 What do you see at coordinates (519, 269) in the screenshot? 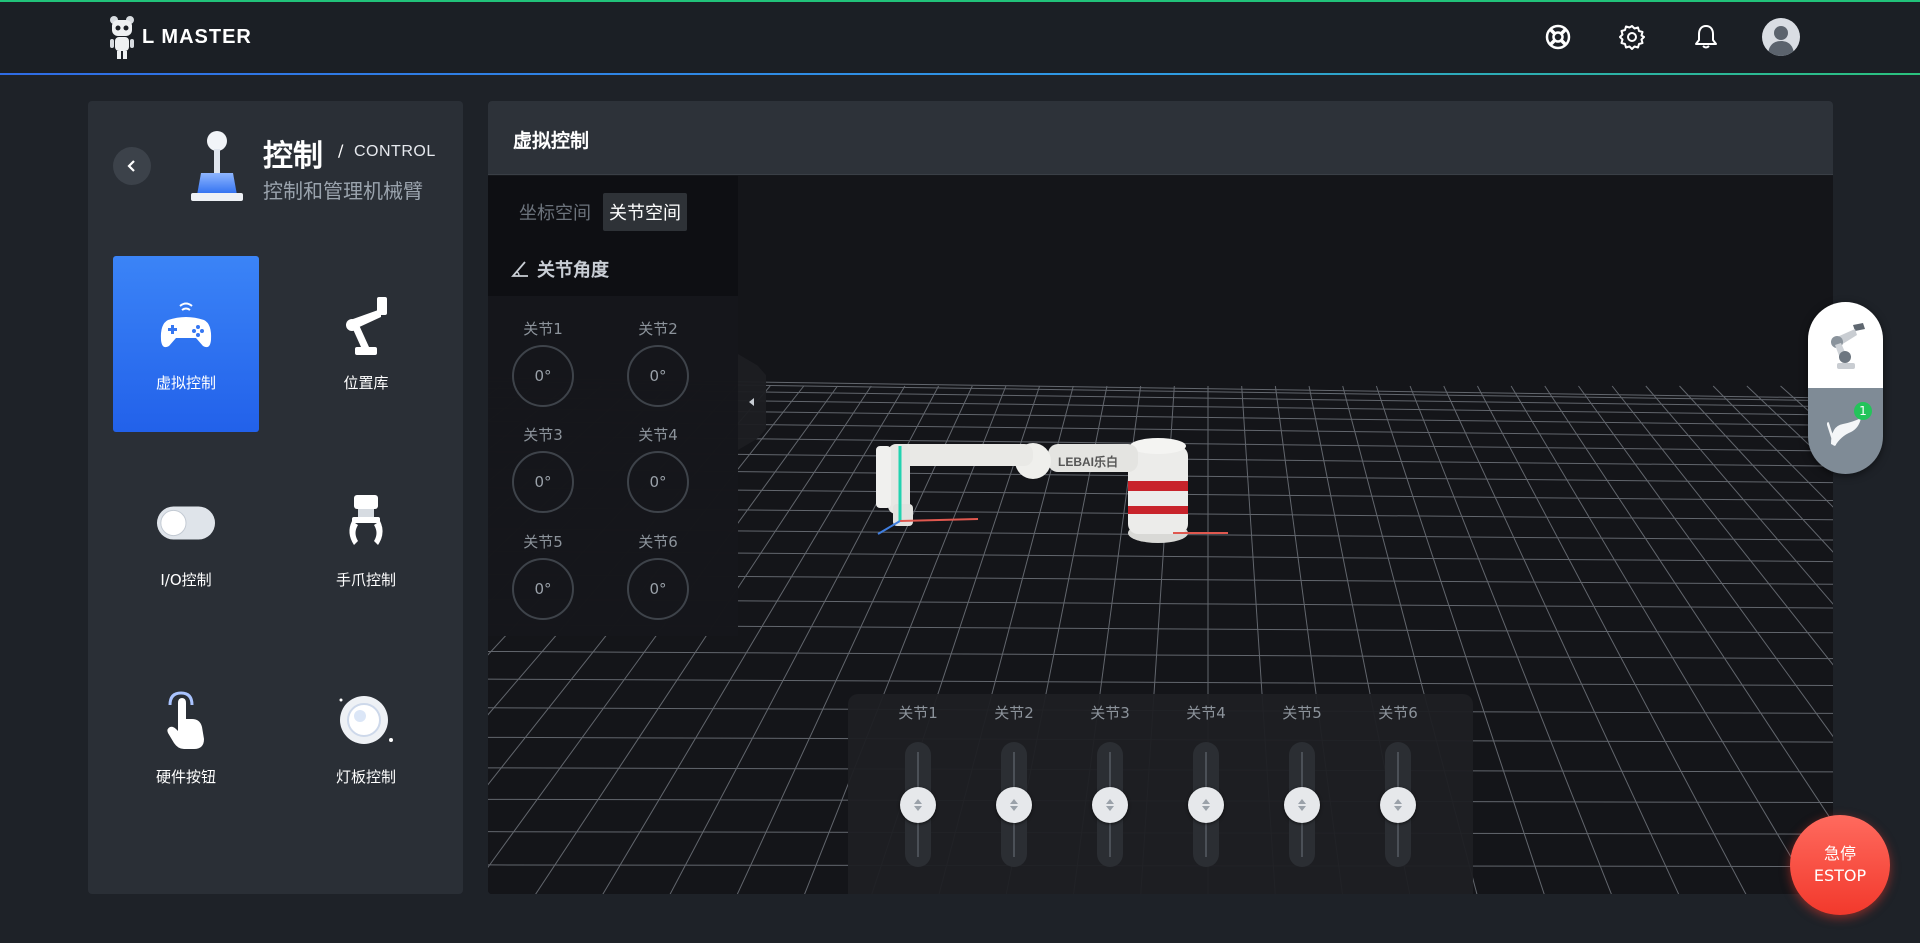
I see `angle-icon` at bounding box center [519, 269].